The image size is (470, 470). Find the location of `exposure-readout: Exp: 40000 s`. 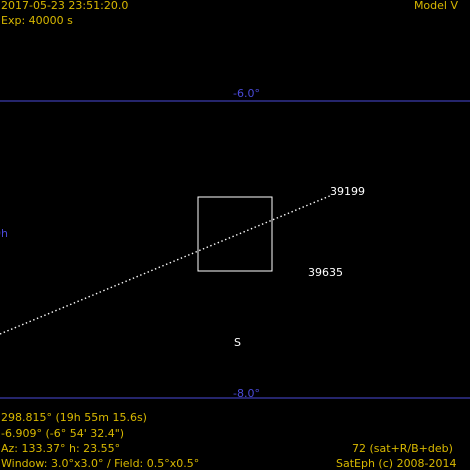

exposure-readout: Exp: 40000 s is located at coordinates (37, 20).